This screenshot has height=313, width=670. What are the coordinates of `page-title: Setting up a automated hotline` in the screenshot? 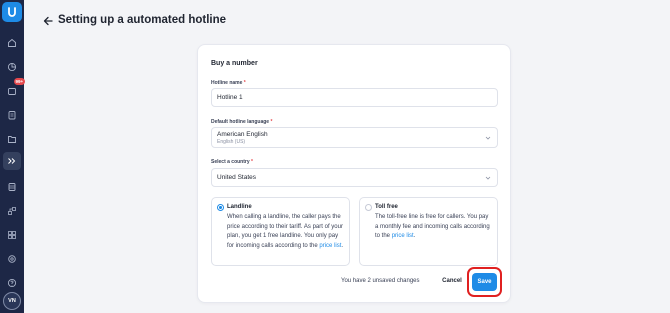 It's located at (142, 20).